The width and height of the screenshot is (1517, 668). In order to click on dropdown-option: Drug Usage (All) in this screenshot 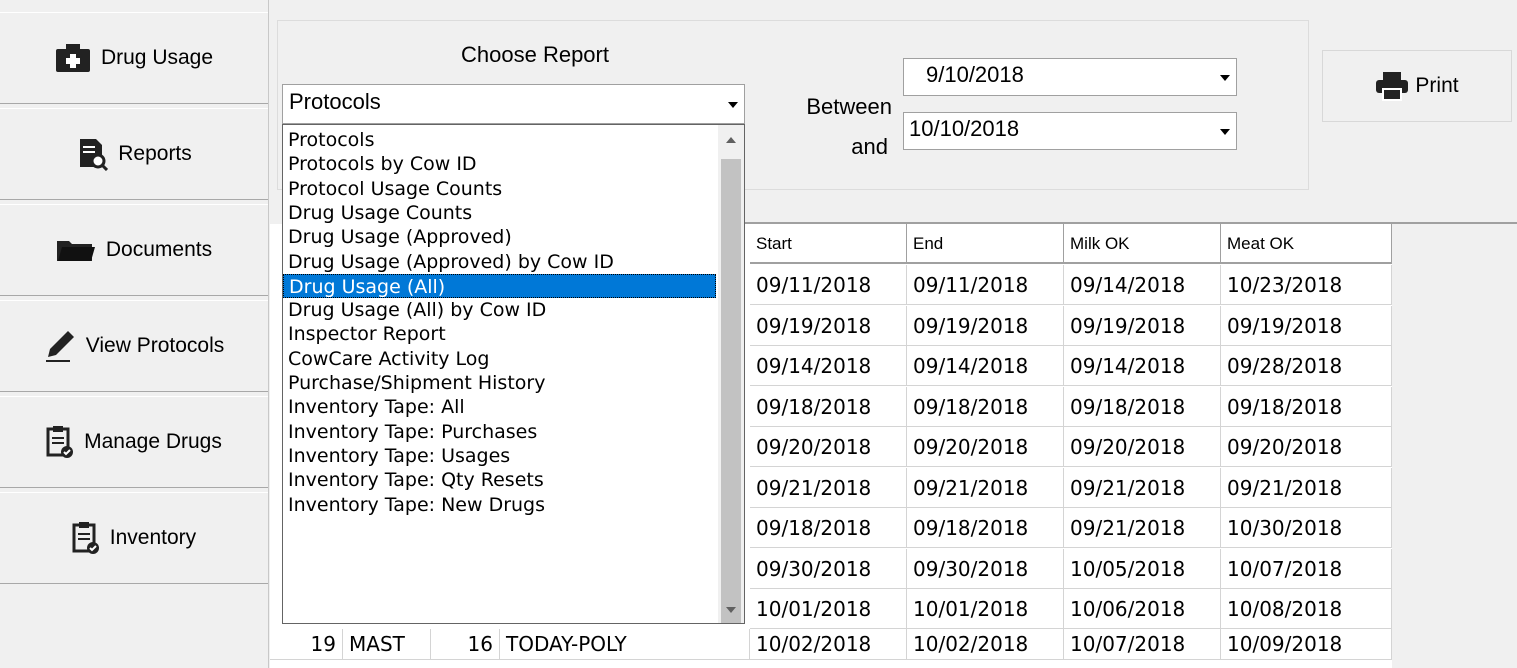, I will do `click(499, 285)`.